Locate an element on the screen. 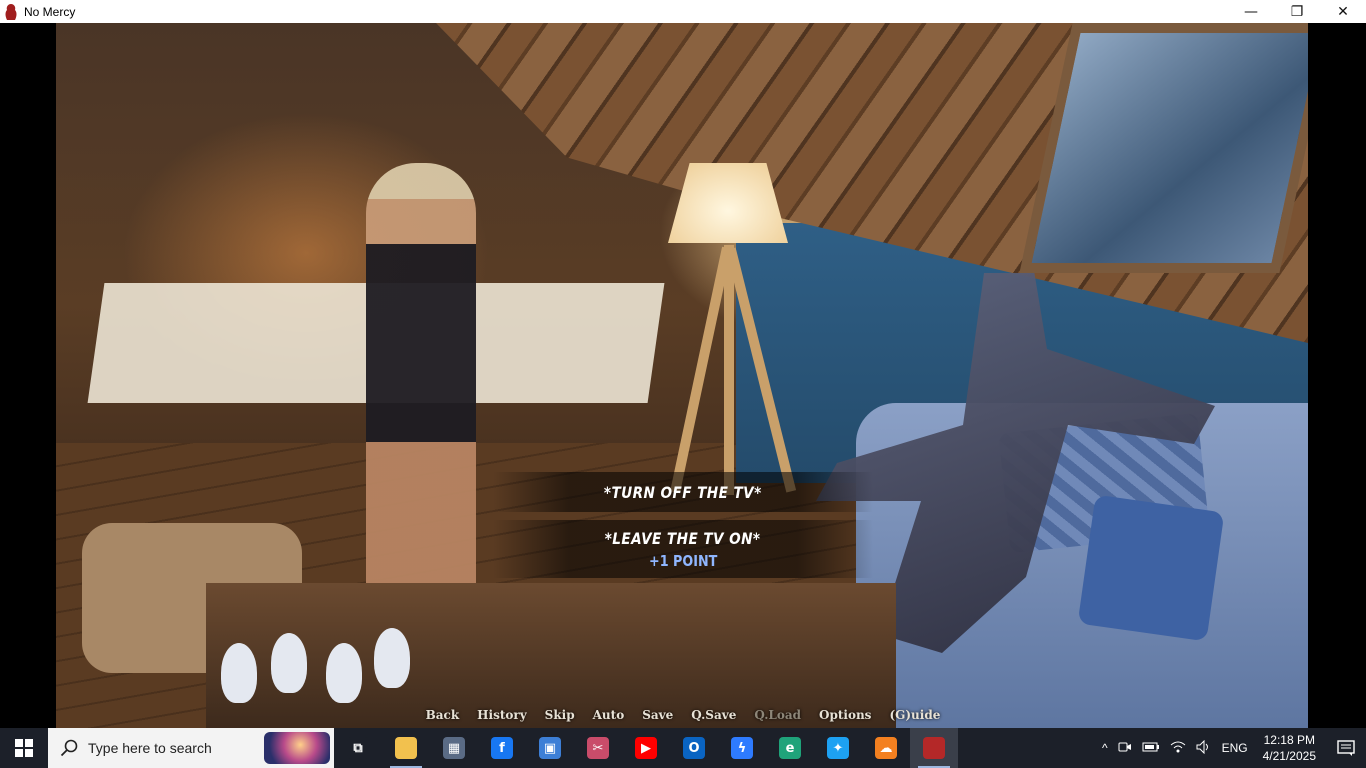 This screenshot has width=1366, height=768. taskbar-app-edge: e is located at coordinates (790, 748).